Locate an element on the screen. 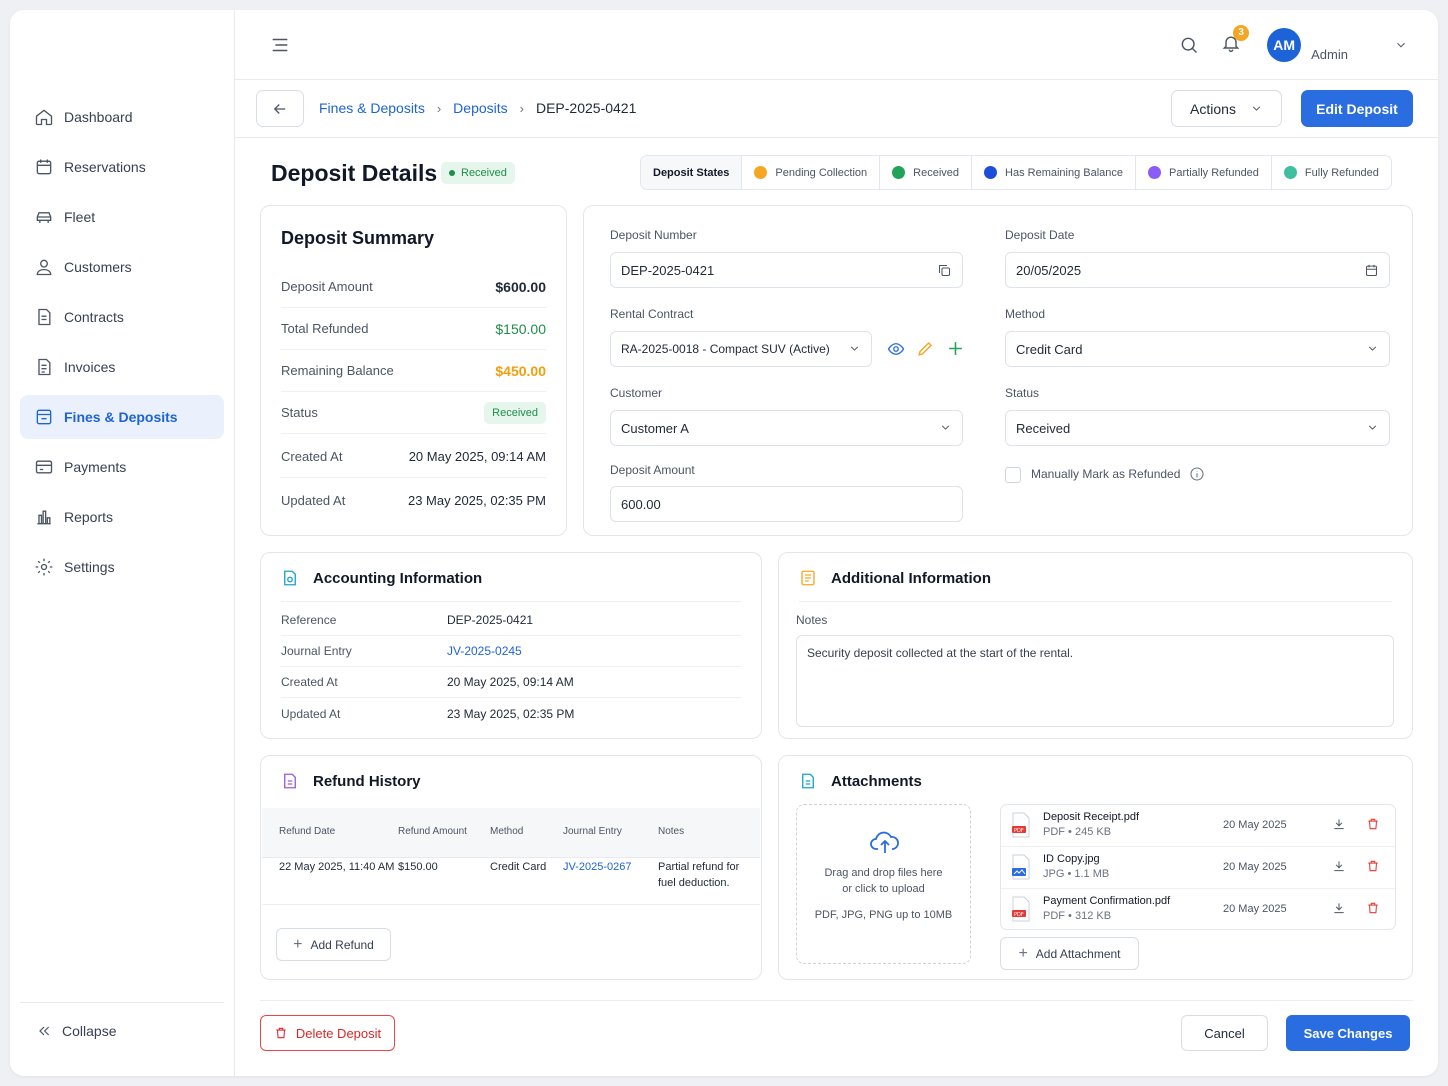 The image size is (1448, 1086). accounting-row: Updated At 23 May 2025, 02:35 PM is located at coordinates (428, 713).